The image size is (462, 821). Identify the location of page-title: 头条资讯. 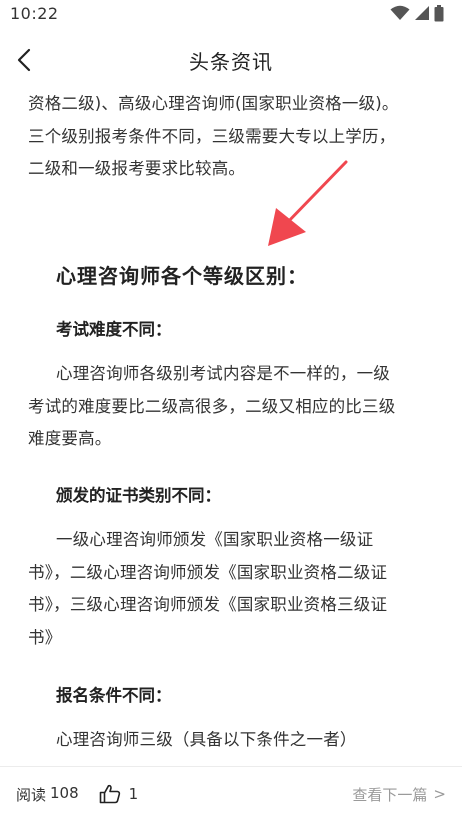
(231, 61).